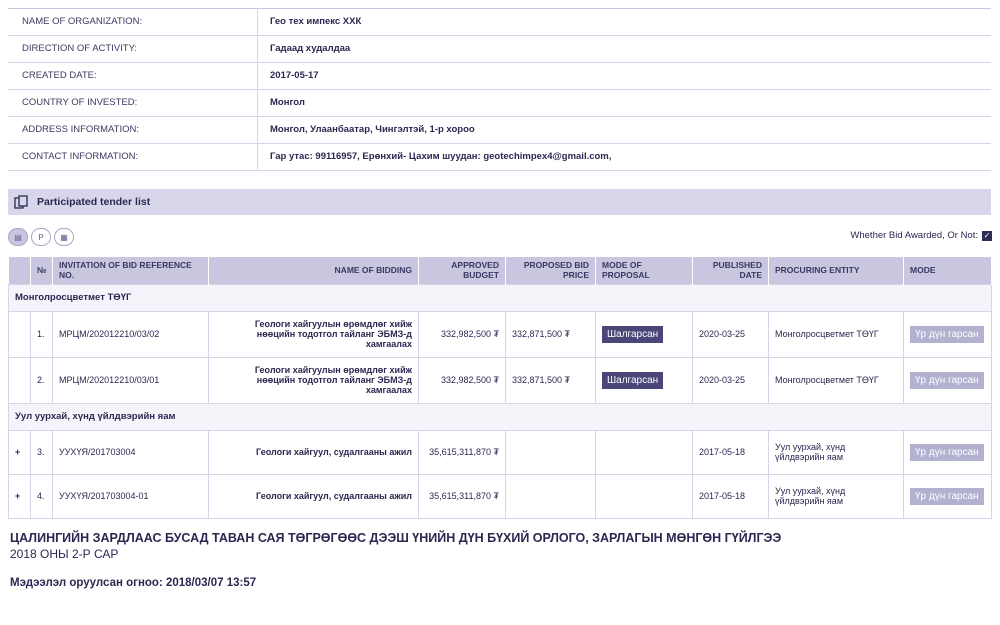 The image size is (1000, 625). Describe the element at coordinates (133, 130) in the screenshot. I see `org-info-label: ADDRESS INFORMATION:` at that location.